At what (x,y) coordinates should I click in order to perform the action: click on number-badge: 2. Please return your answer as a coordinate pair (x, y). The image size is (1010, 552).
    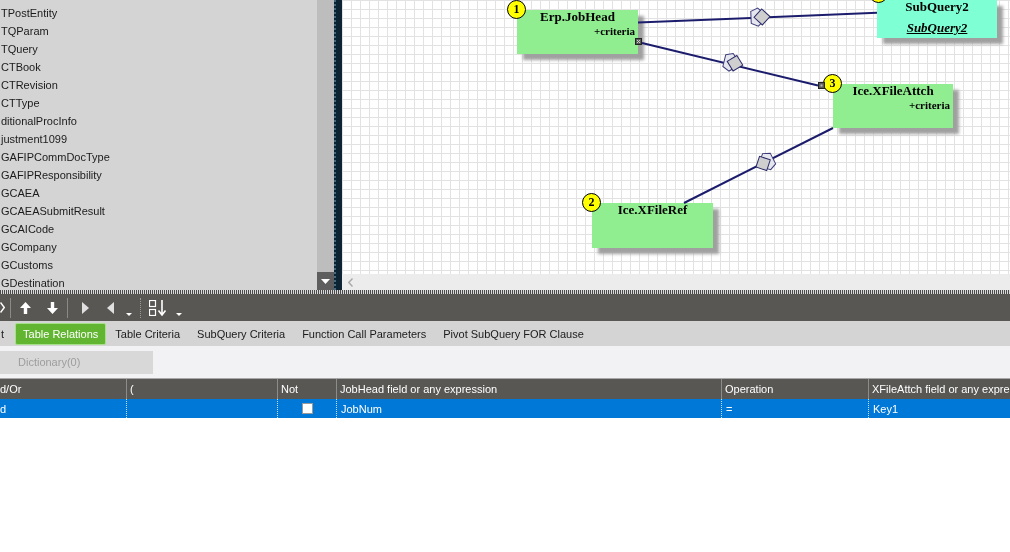
    Looking at the image, I should click on (591, 202).